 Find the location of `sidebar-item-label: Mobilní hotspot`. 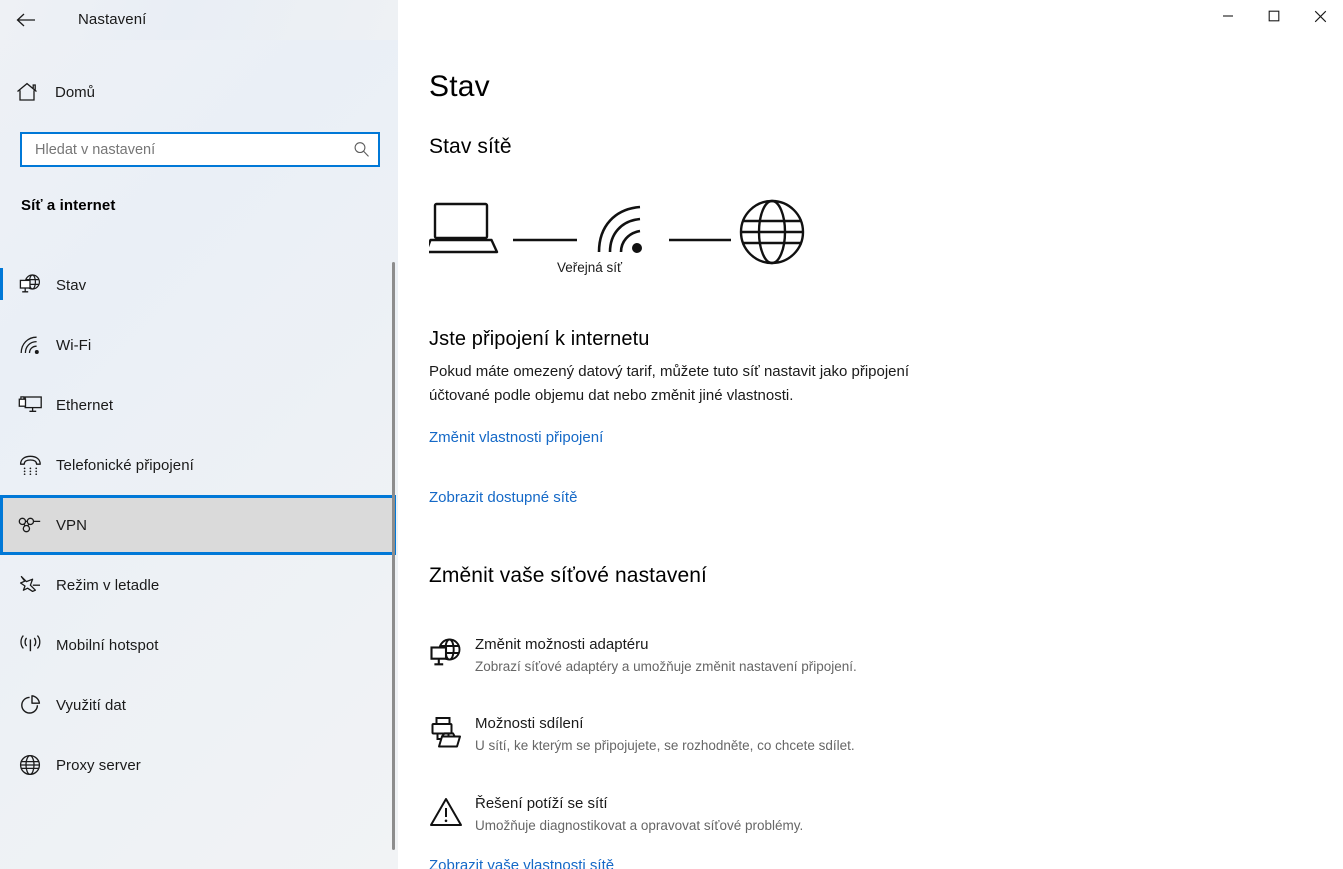

sidebar-item-label: Mobilní hotspot is located at coordinates (107, 645).